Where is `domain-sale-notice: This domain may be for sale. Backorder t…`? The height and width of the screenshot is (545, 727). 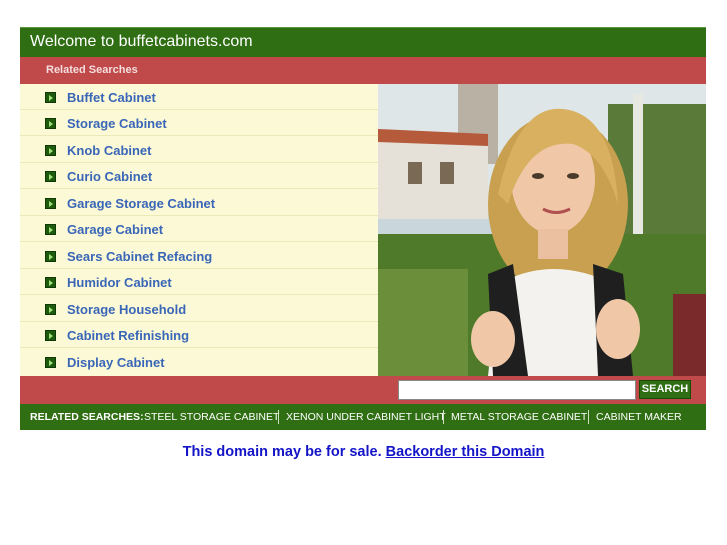
domain-sale-notice: This domain may be for sale. Backorder t… is located at coordinates (363, 452).